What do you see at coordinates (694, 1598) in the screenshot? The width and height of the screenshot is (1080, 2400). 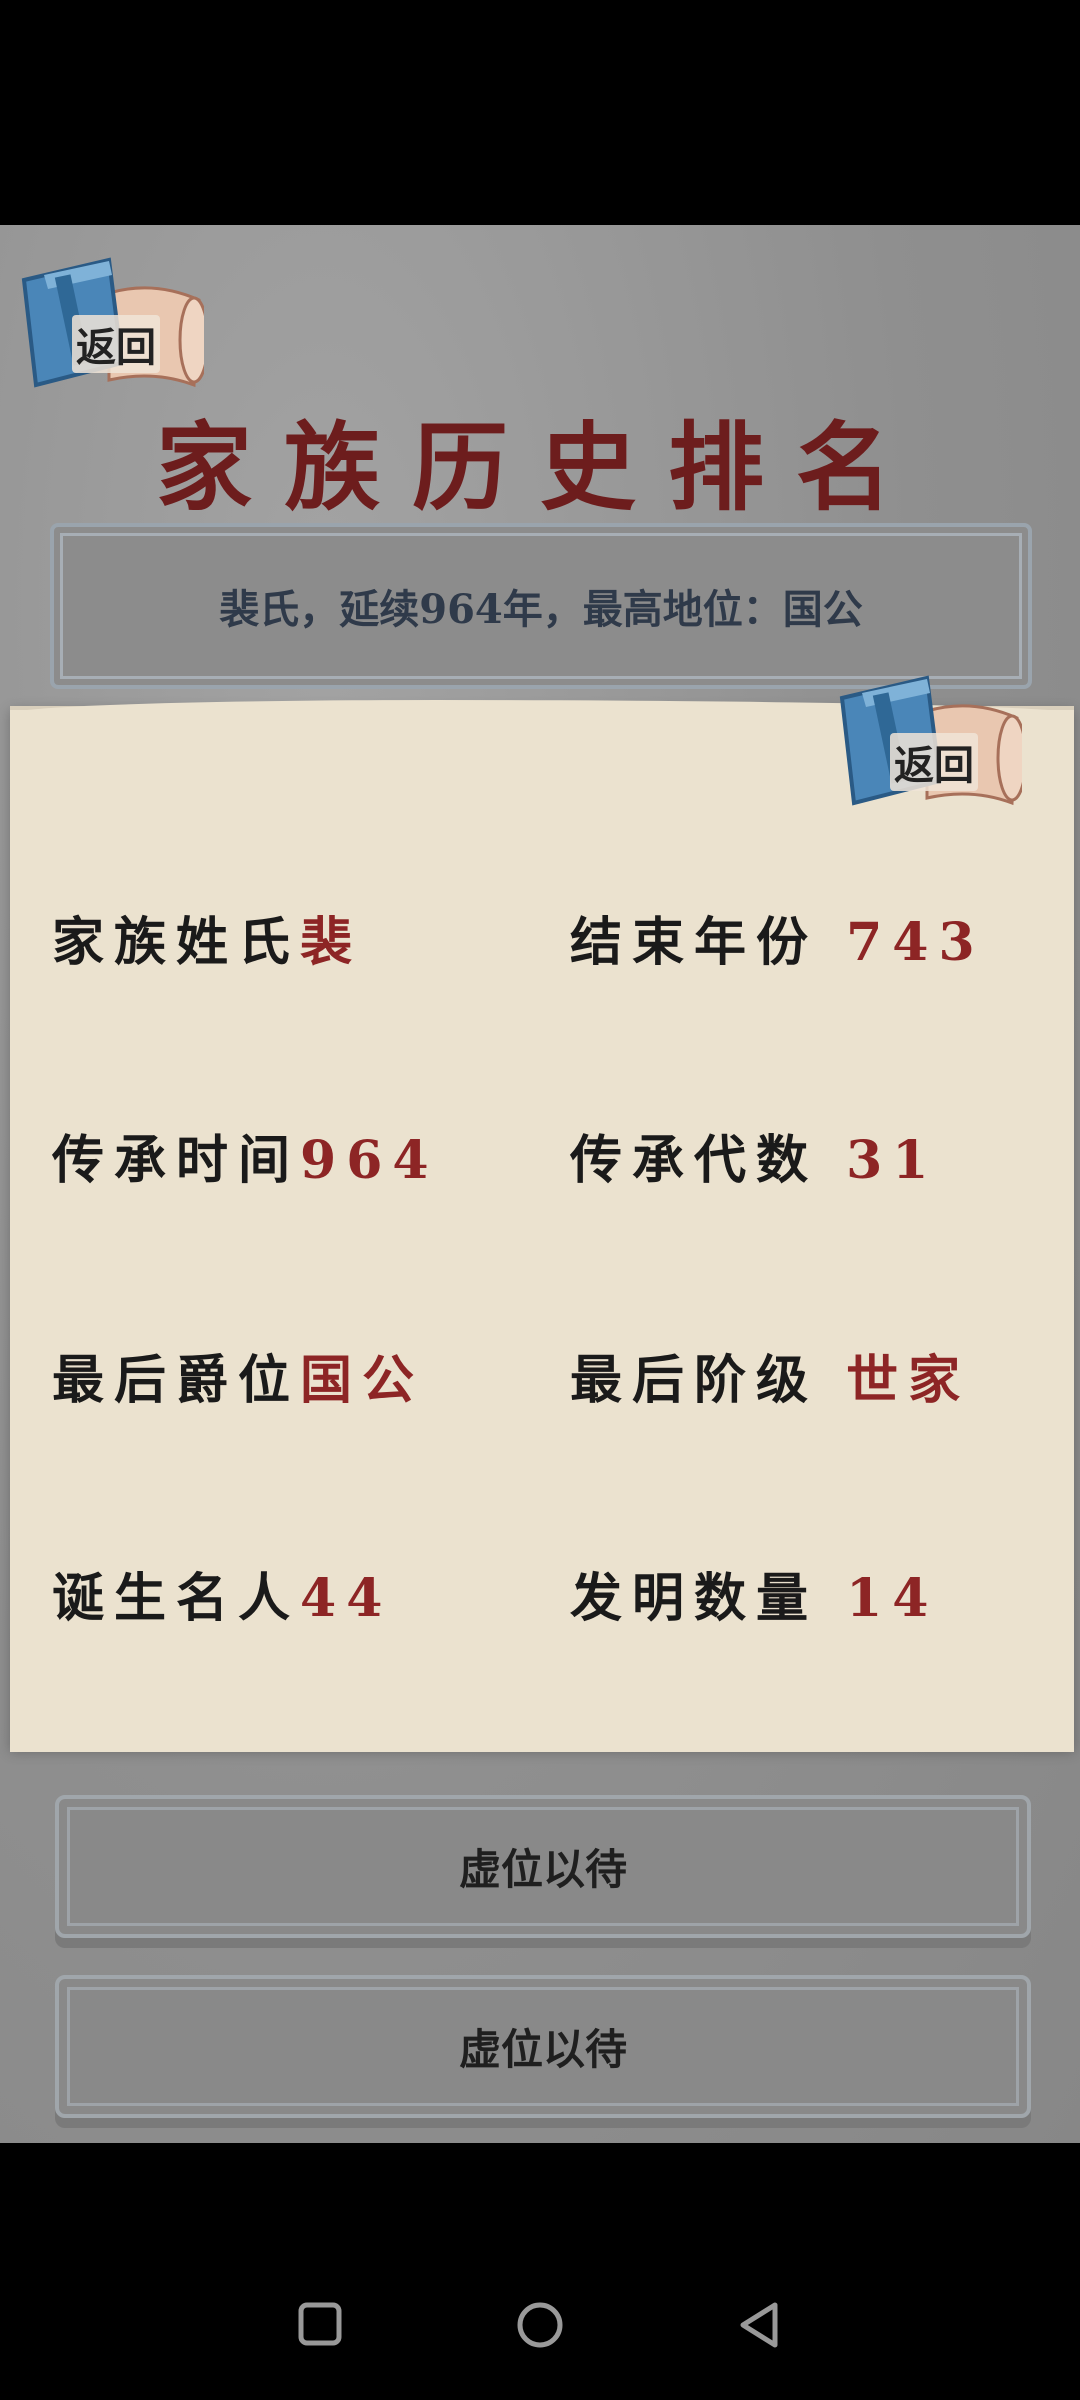 I see `stat-label: 发明数量` at bounding box center [694, 1598].